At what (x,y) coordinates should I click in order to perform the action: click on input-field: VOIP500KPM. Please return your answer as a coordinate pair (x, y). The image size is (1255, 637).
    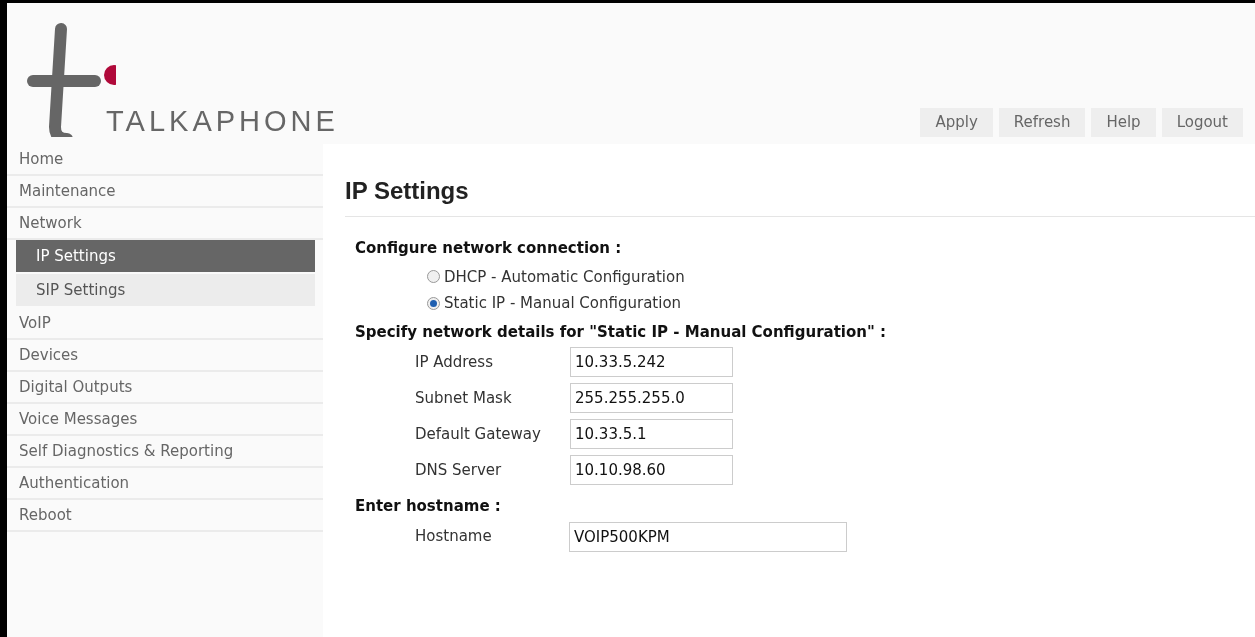
    Looking at the image, I should click on (708, 536).